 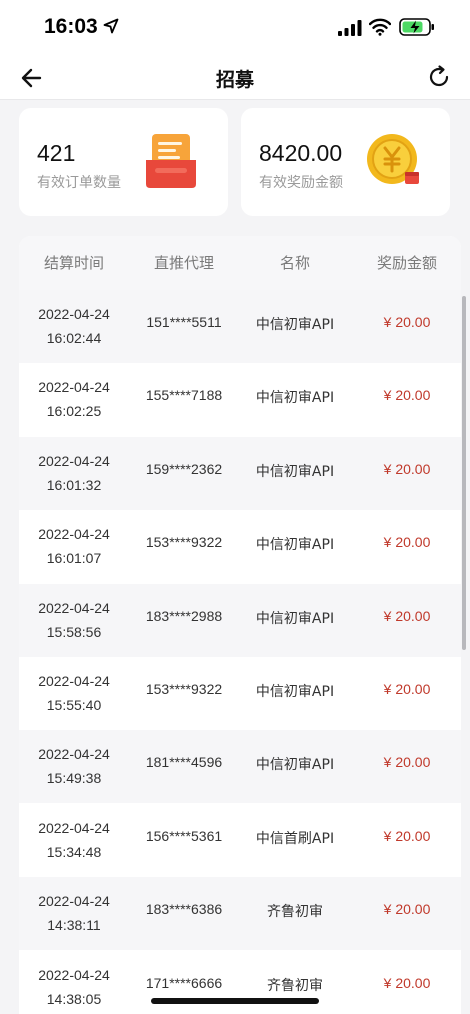 What do you see at coordinates (74, 913) in the screenshot?
I see `settle-time-cell: 2022-04-24 14:38:11` at bounding box center [74, 913].